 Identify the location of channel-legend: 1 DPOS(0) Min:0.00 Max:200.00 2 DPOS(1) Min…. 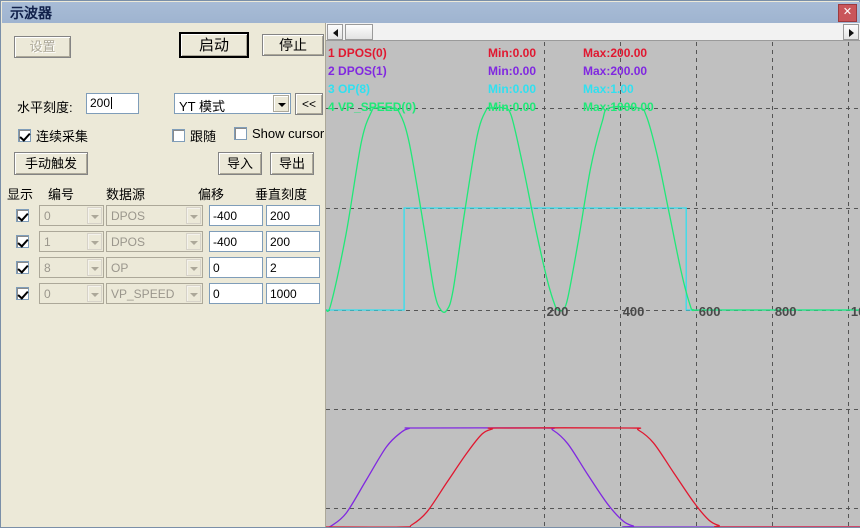
(491, 80).